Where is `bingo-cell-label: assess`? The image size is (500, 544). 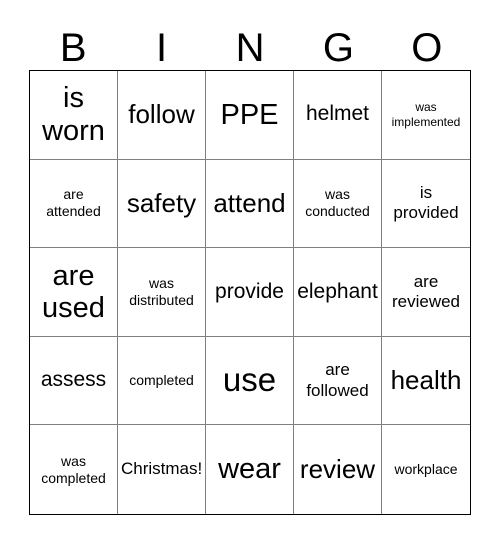 bingo-cell-label: assess is located at coordinates (73, 380).